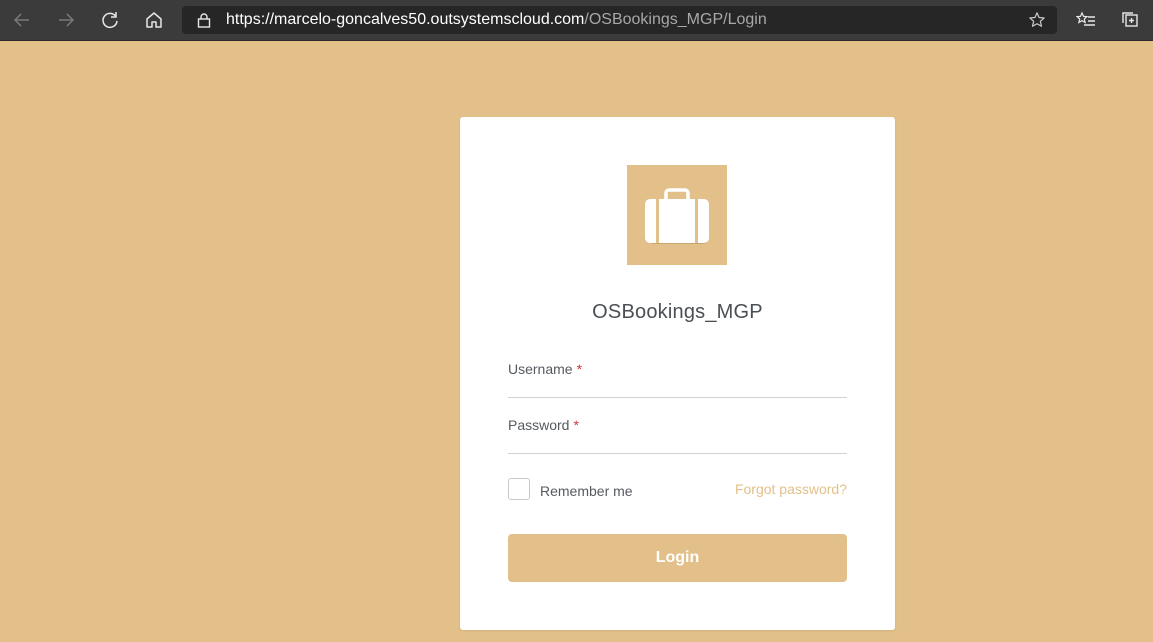  What do you see at coordinates (22, 20) in the screenshot?
I see `back-arrow-icon` at bounding box center [22, 20].